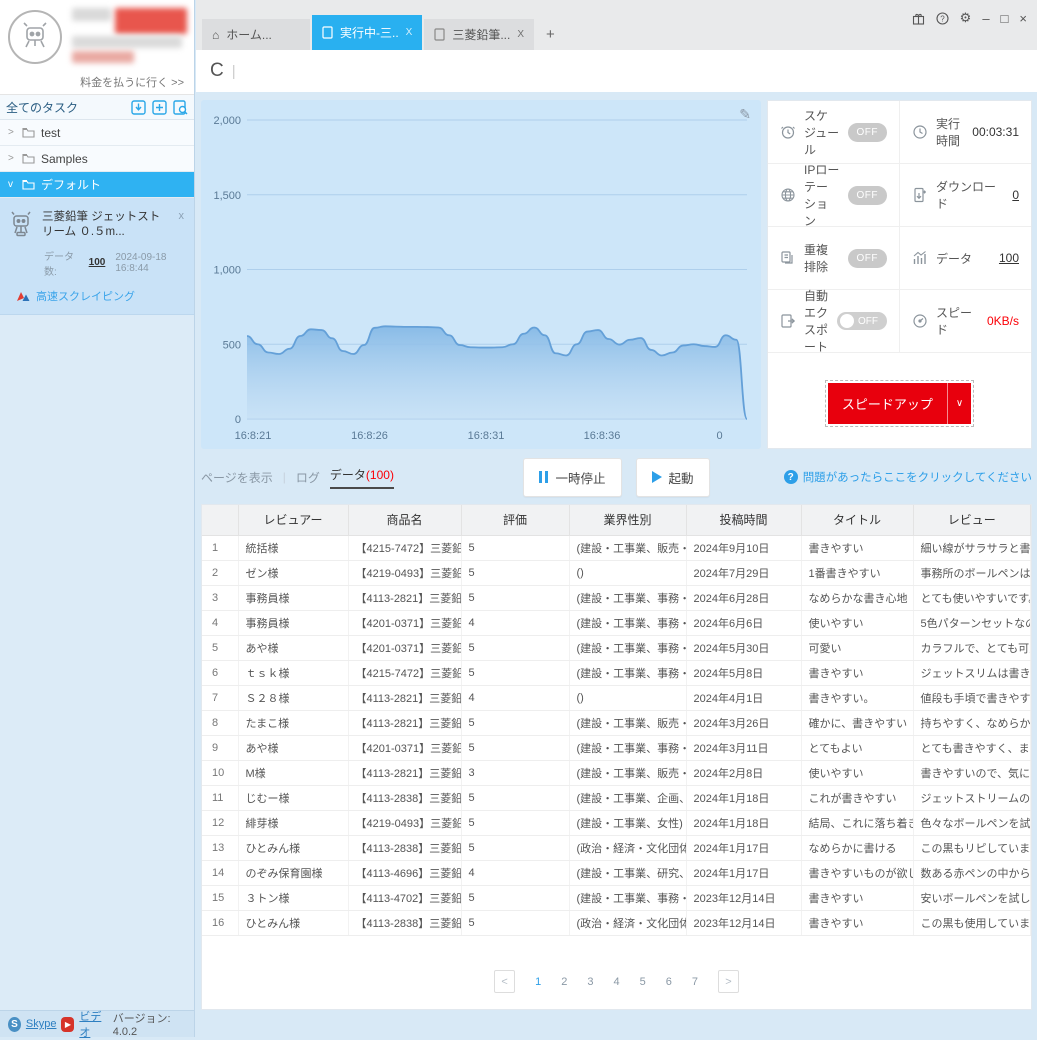 Image resolution: width=1037 pixels, height=1040 pixels. Describe the element at coordinates (182, 225) in the screenshot. I see `task-close-icon: x` at that location.